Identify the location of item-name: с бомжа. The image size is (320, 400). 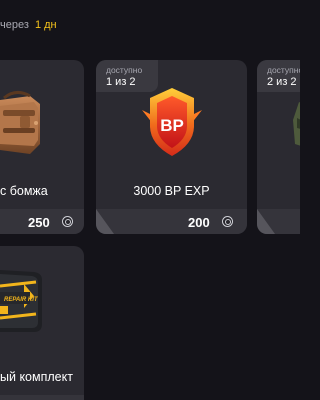
(24, 191).